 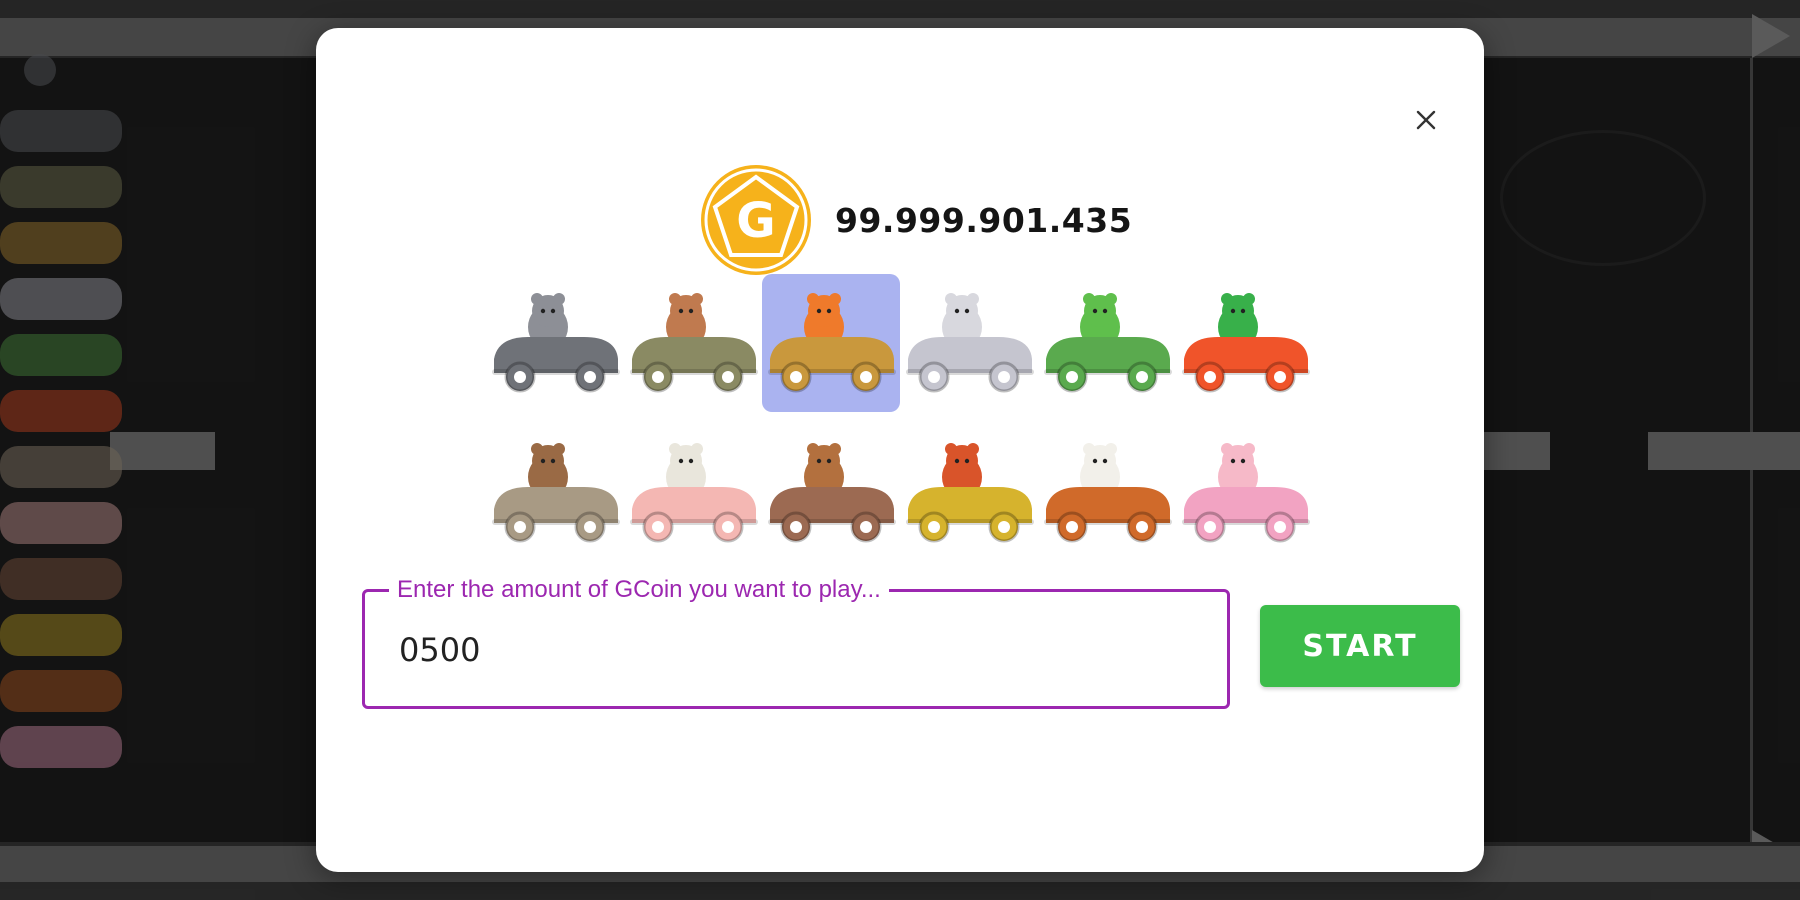 I want to click on car-option-snake, so click(x=1245, y=343).